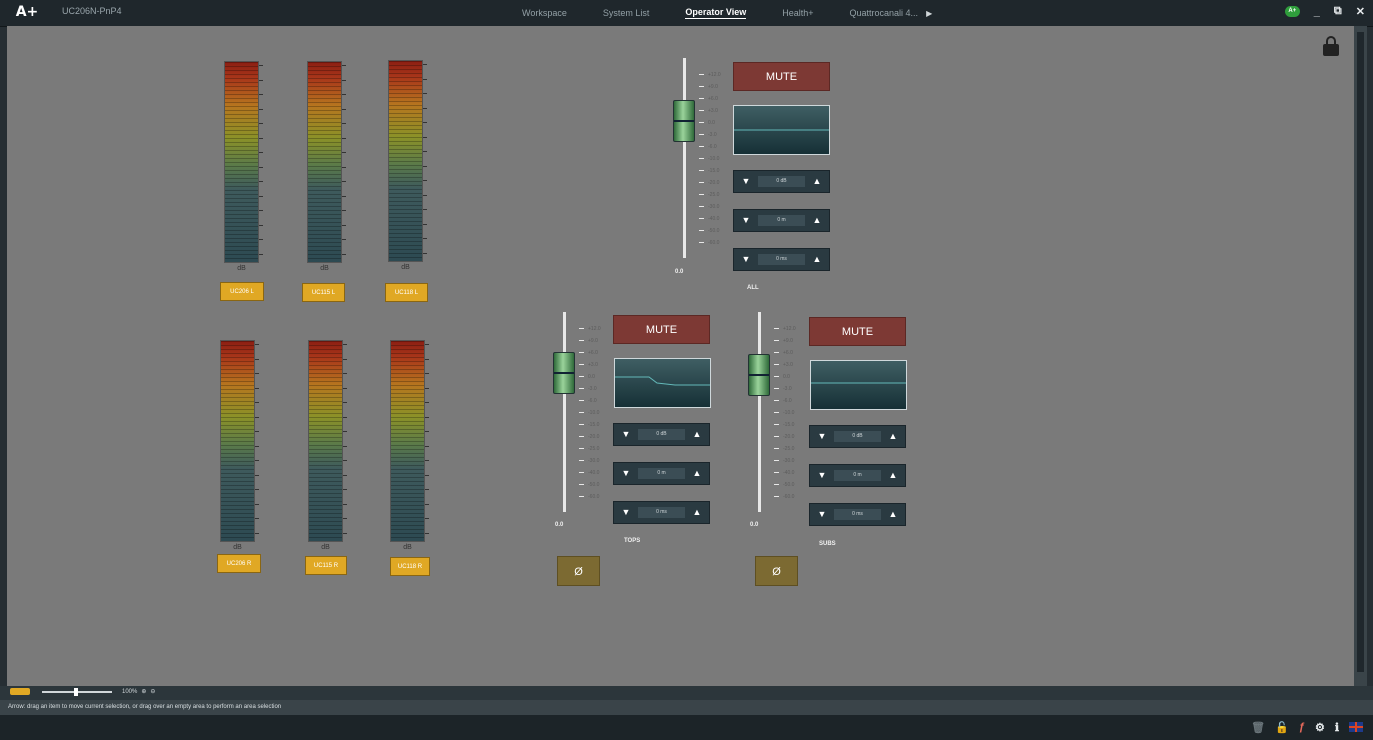  I want to click on tab-system-list: System List, so click(626, 13).